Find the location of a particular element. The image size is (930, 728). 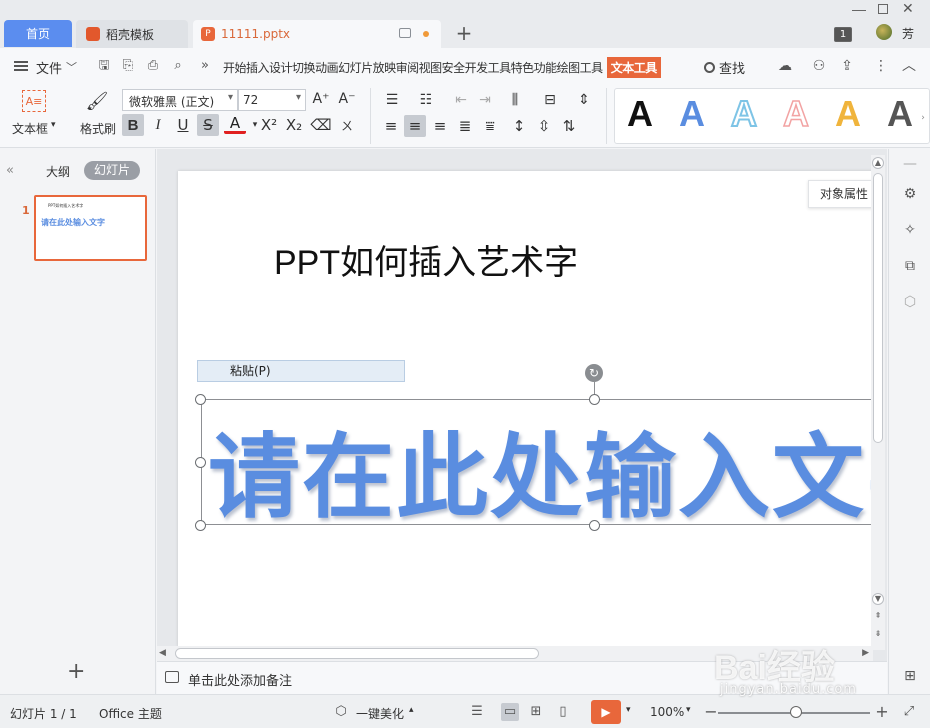

normal-view-icon: ▭ is located at coordinates (510, 712).